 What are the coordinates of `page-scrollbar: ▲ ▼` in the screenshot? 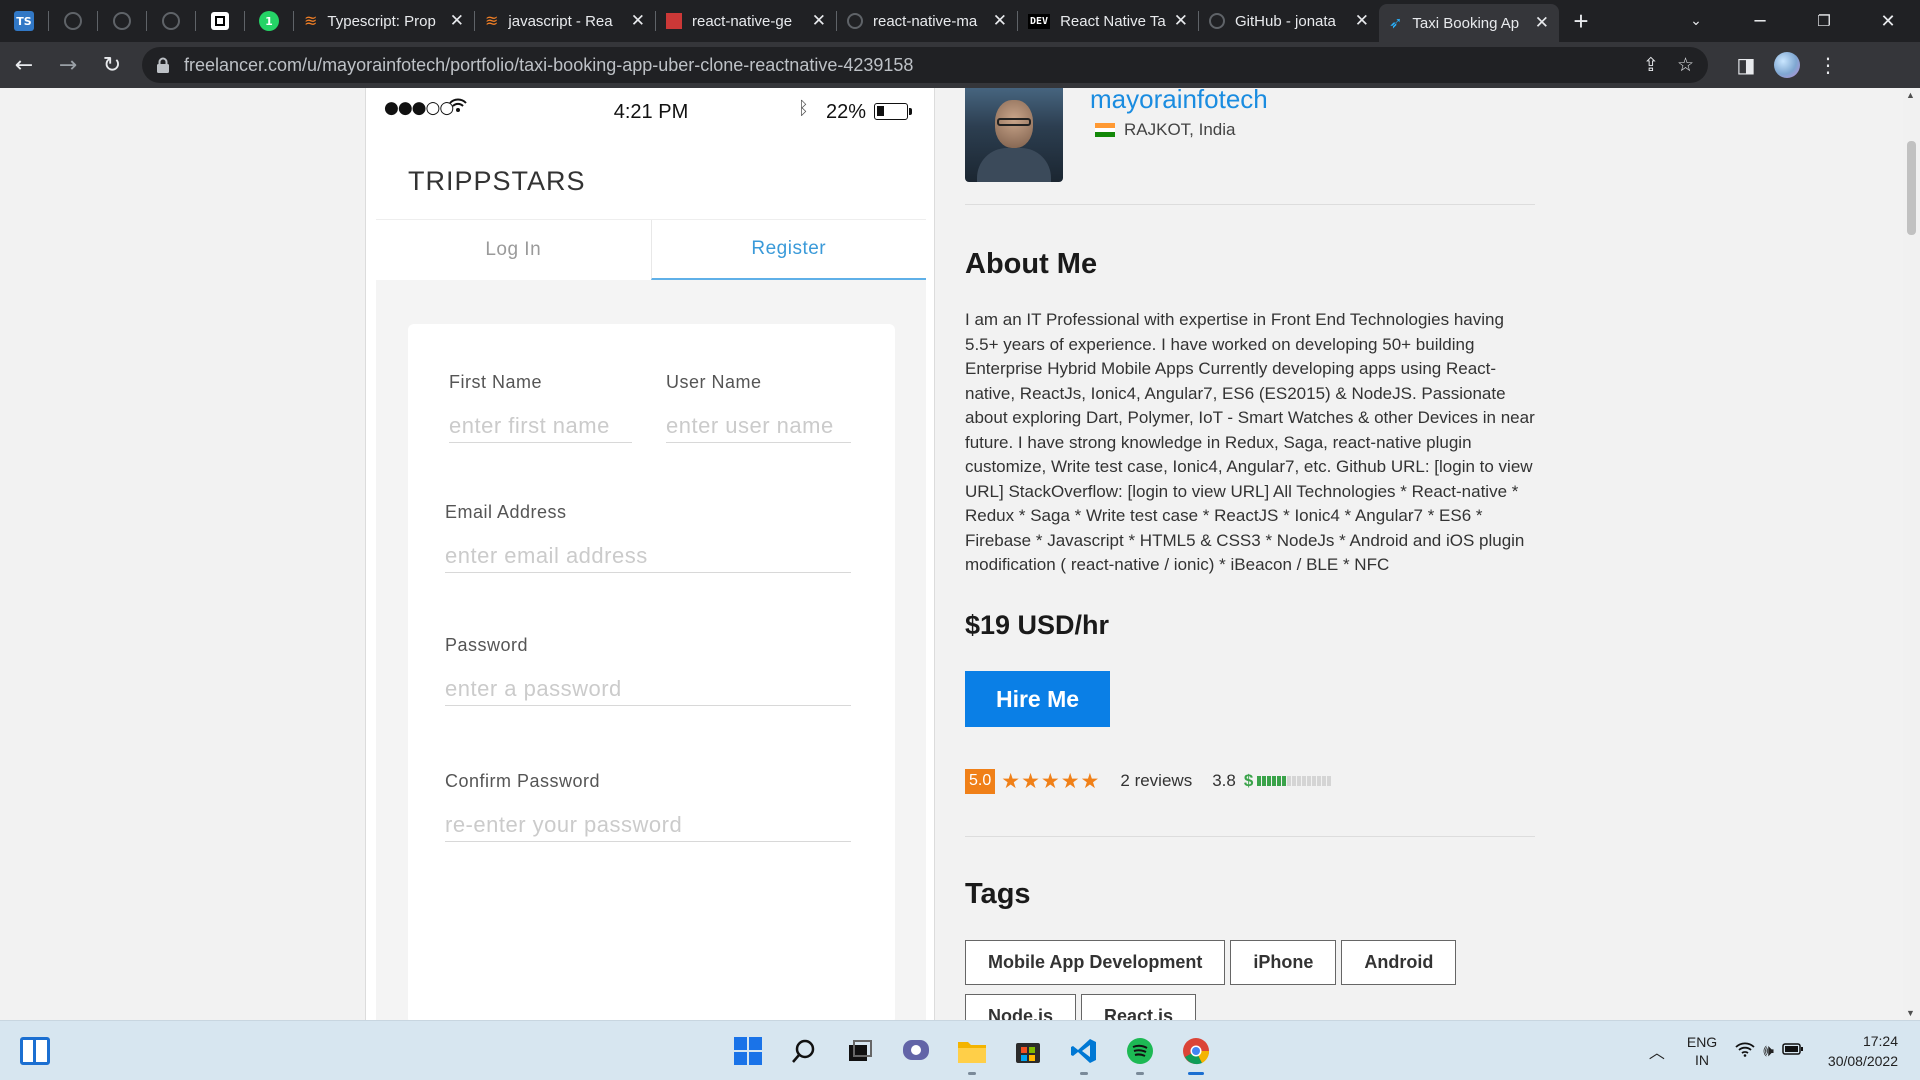 It's located at (1911, 554).